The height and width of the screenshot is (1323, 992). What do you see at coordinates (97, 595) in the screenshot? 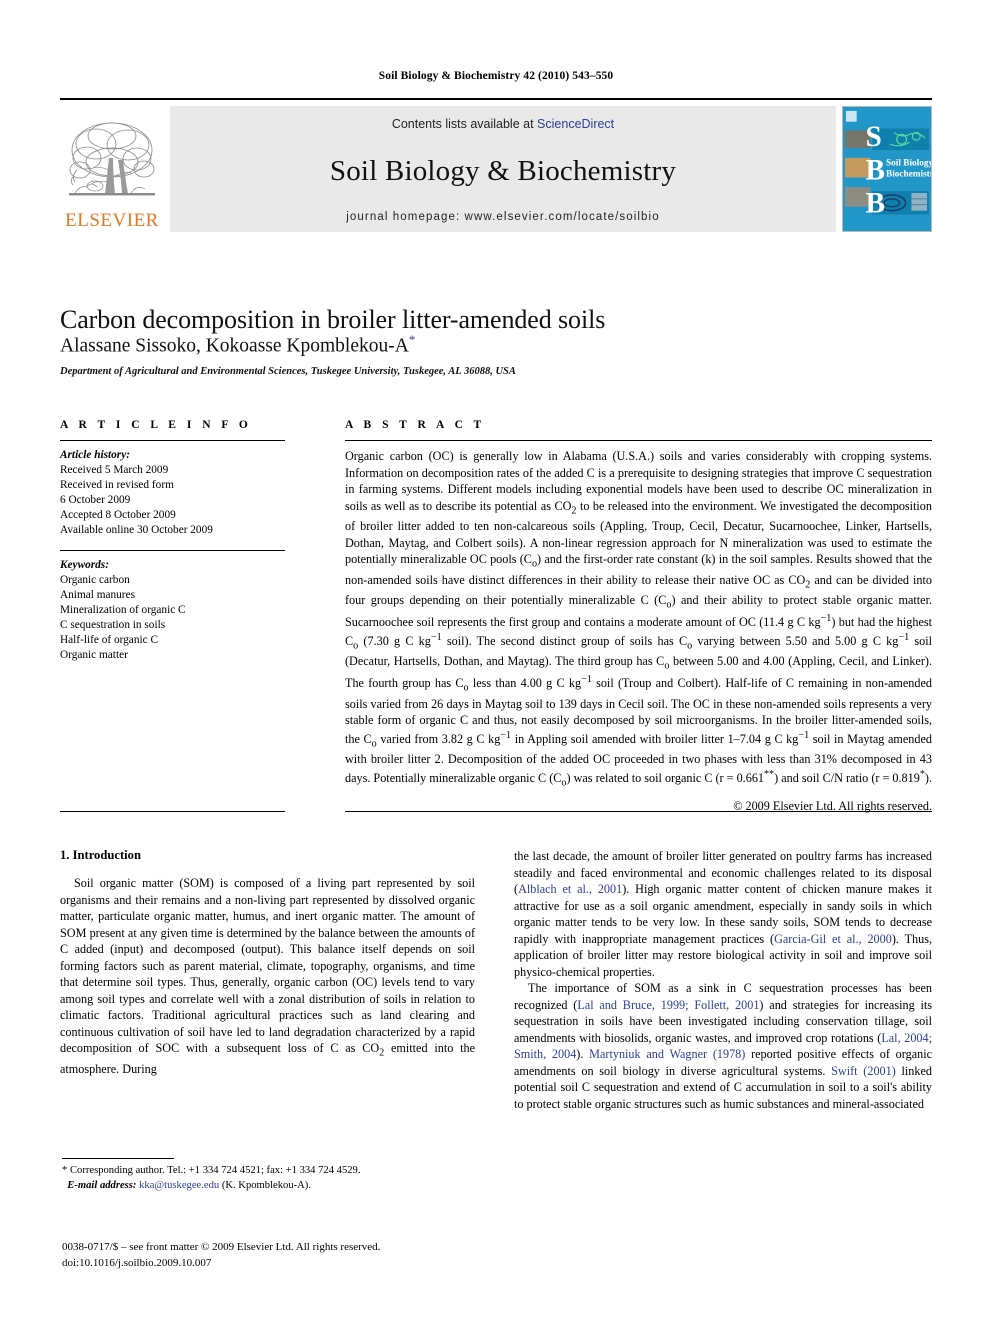
I see `keyword-item: Animal manures` at bounding box center [97, 595].